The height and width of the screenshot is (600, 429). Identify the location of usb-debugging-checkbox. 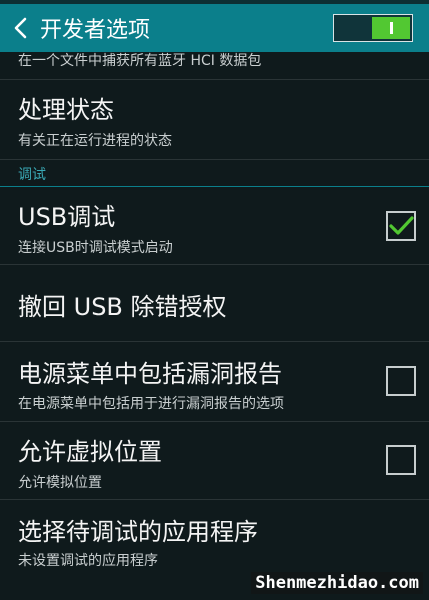
(401, 226).